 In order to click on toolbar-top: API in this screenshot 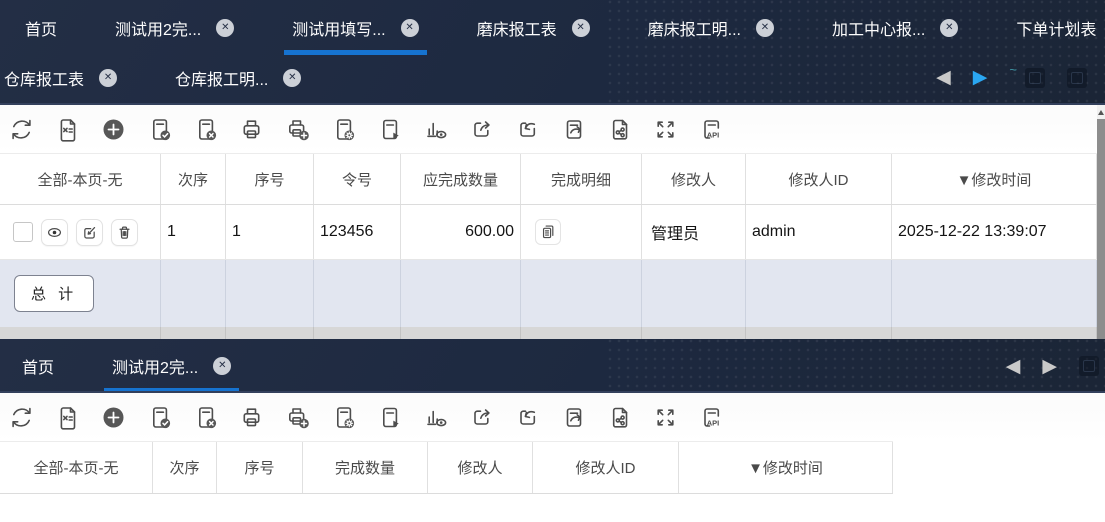, I will do `click(552, 129)`.